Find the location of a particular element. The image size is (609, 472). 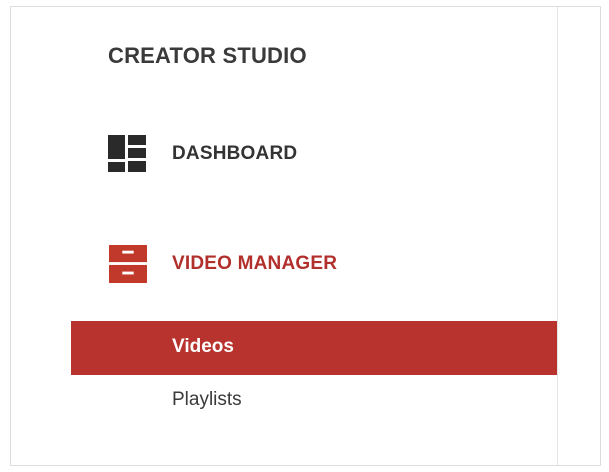

sidebar-divider is located at coordinates (557, 236).